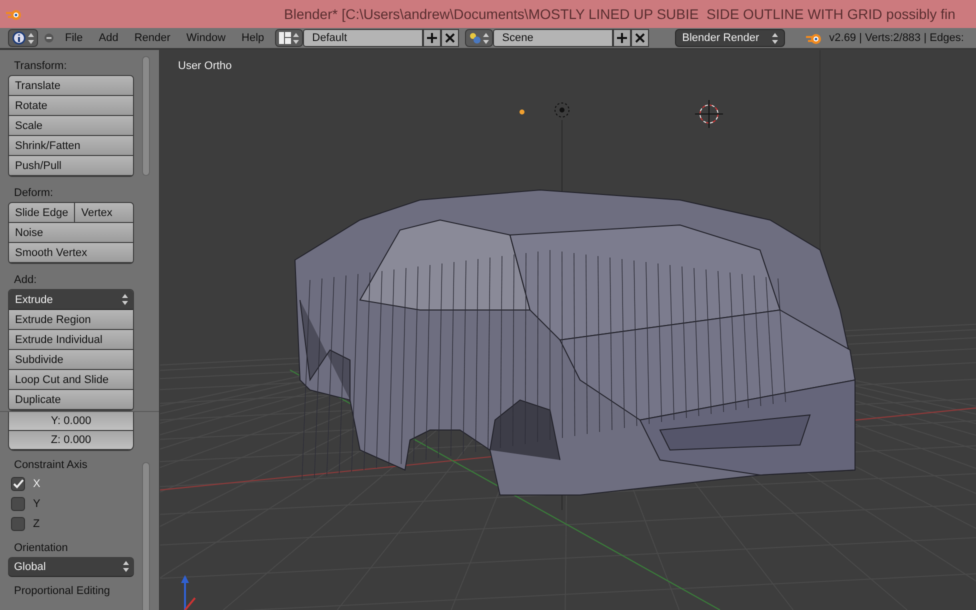 The width and height of the screenshot is (976, 610). What do you see at coordinates (50, 465) in the screenshot?
I see `section-title: Constraint Axis` at bounding box center [50, 465].